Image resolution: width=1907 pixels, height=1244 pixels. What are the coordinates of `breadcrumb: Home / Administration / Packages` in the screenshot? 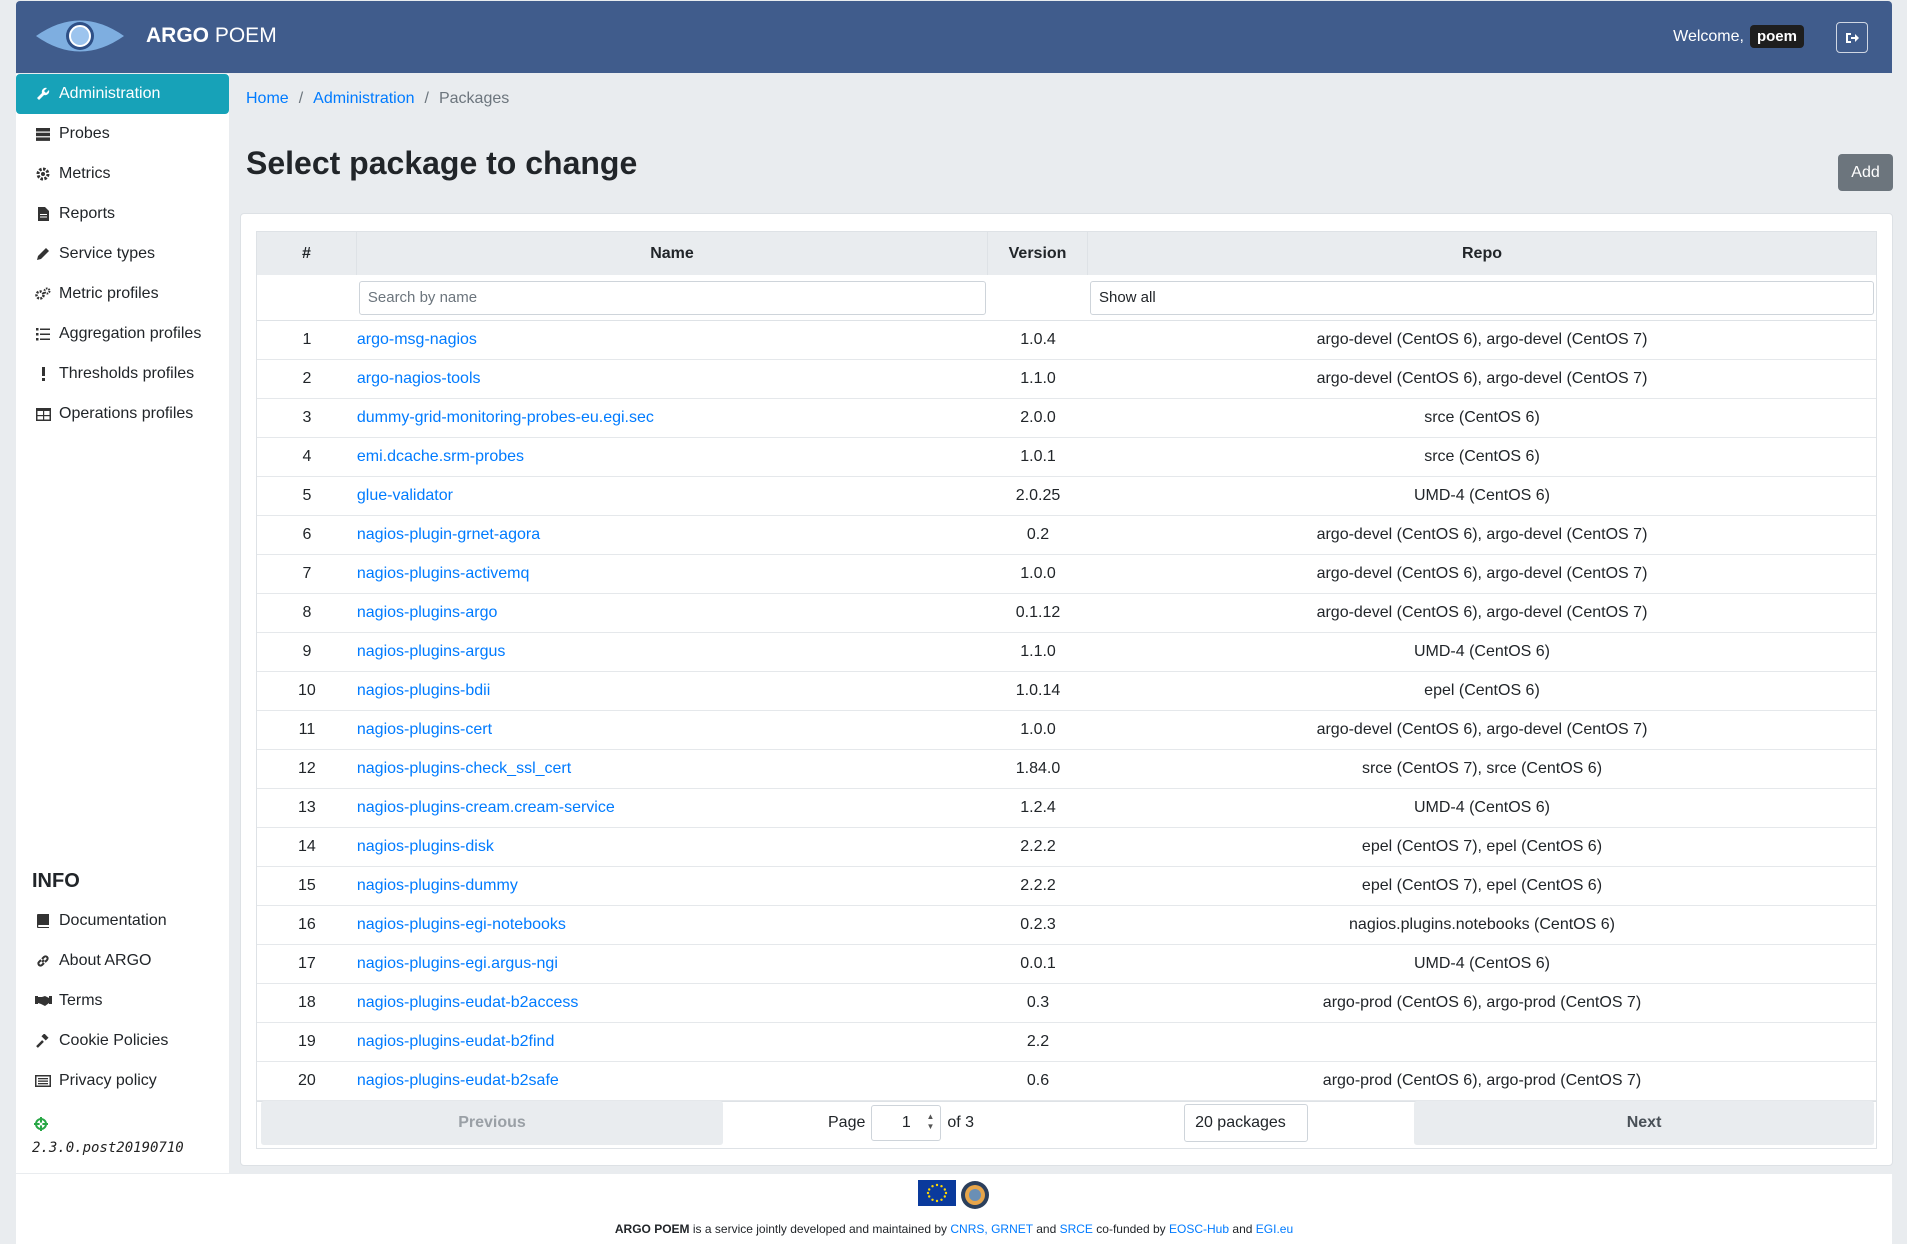 It's located at (378, 99).